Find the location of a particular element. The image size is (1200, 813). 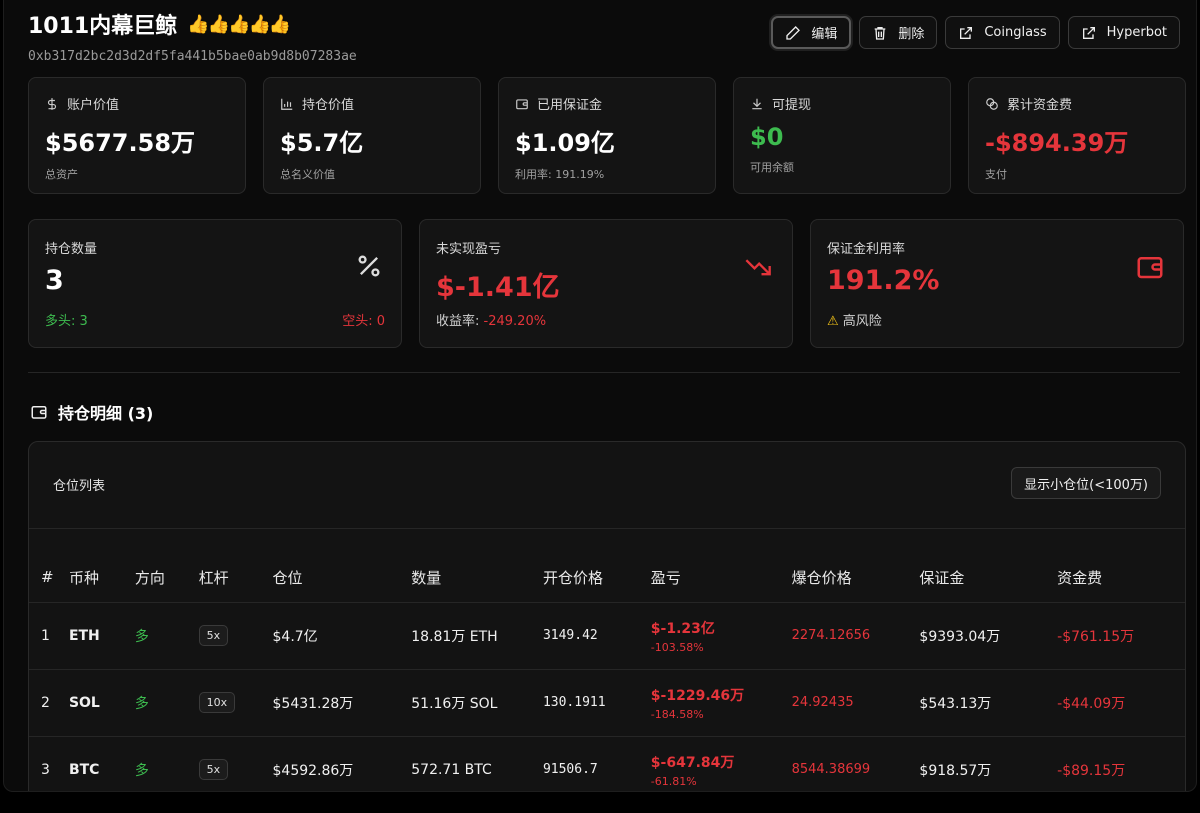

pnl-value: $-1.23亿 is located at coordinates (682, 628).